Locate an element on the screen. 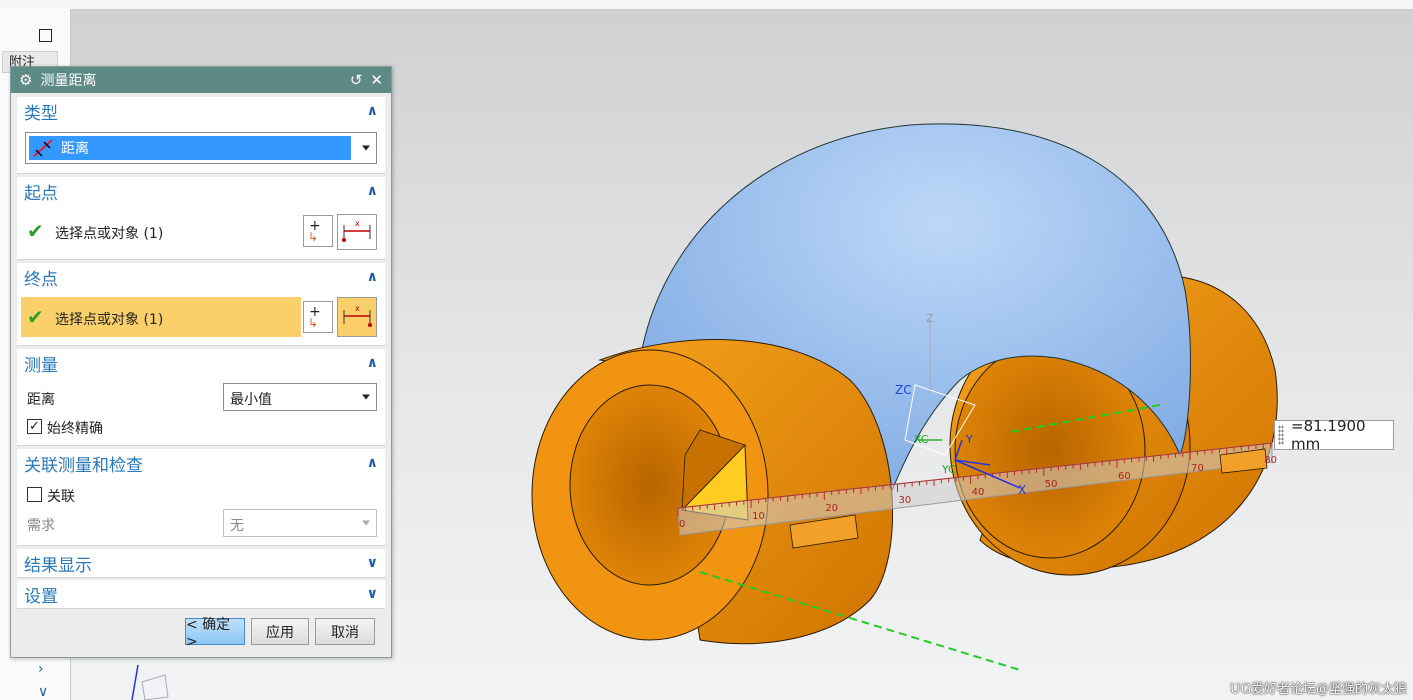 The width and height of the screenshot is (1413, 700). chevron-down-icon: ∨ is located at coordinates (43, 692).